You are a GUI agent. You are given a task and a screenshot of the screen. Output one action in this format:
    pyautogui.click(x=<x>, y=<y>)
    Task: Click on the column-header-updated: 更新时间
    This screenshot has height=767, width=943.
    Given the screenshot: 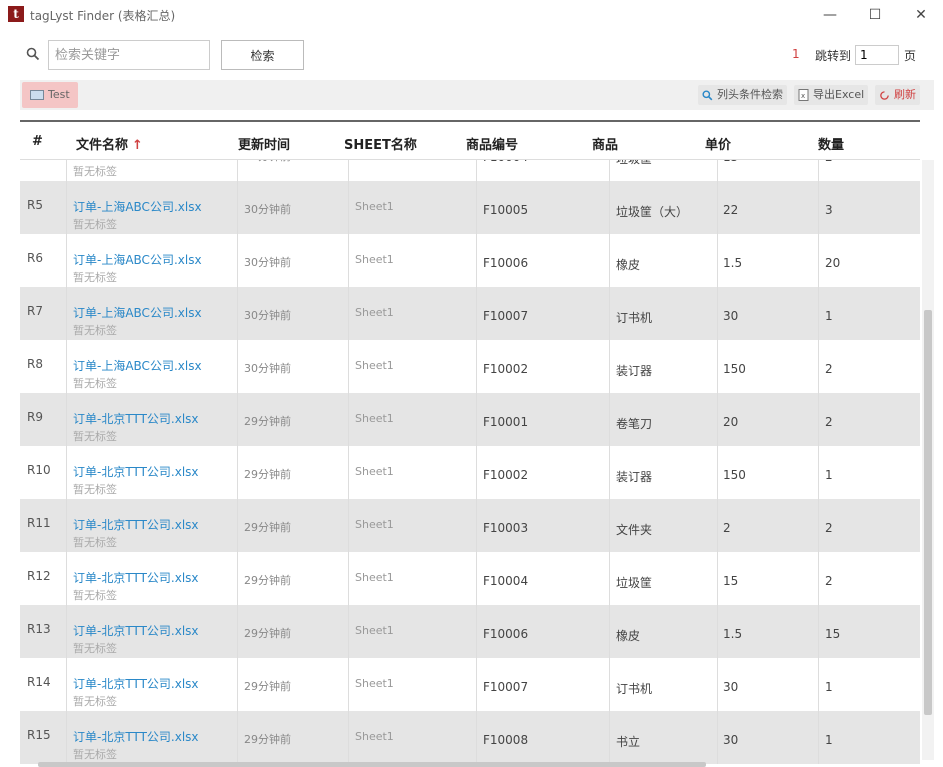 What is the action you would take?
    pyautogui.click(x=264, y=143)
    